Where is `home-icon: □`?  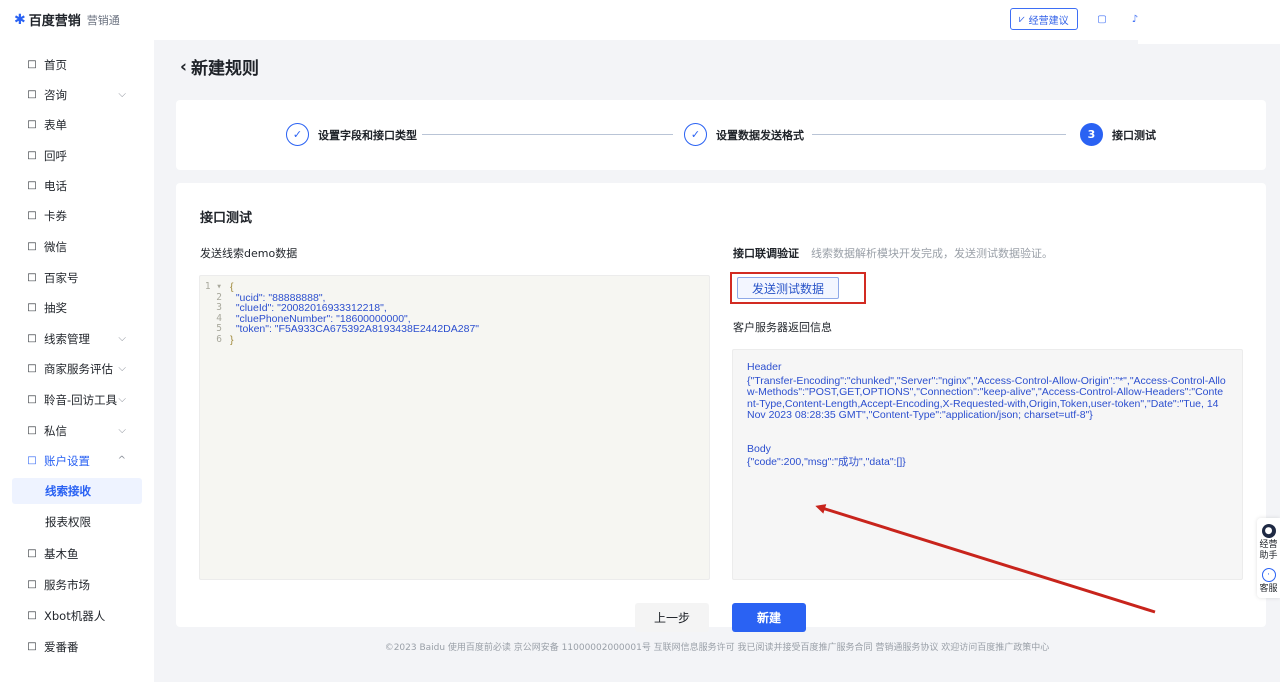
home-icon: □ is located at coordinates (32, 64).